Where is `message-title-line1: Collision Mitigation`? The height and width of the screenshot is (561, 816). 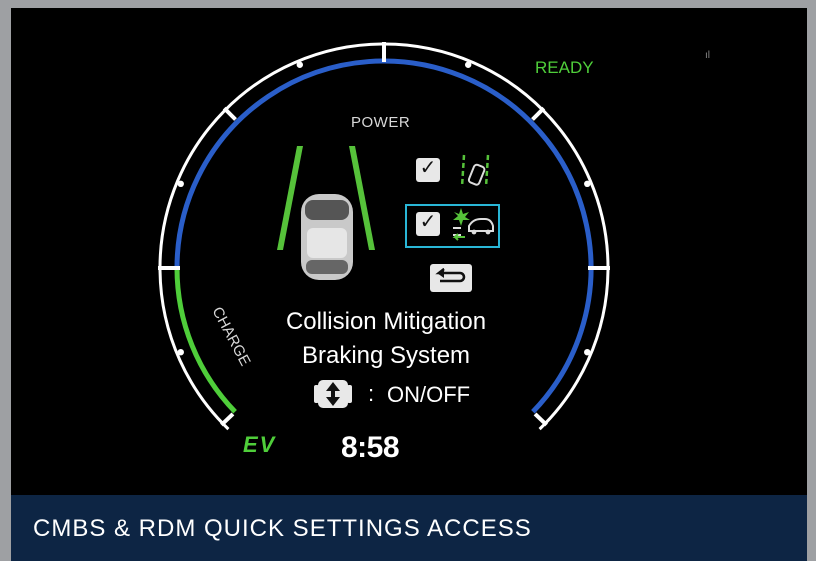
message-title-line1: Collision Mitigation is located at coordinates (386, 321).